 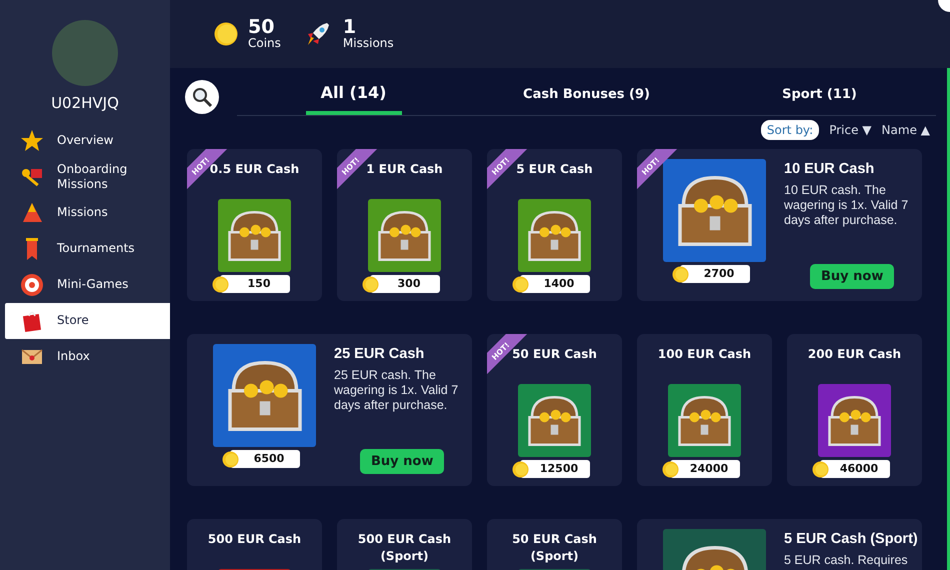 I want to click on sort-option: Name ▲, so click(x=906, y=130).